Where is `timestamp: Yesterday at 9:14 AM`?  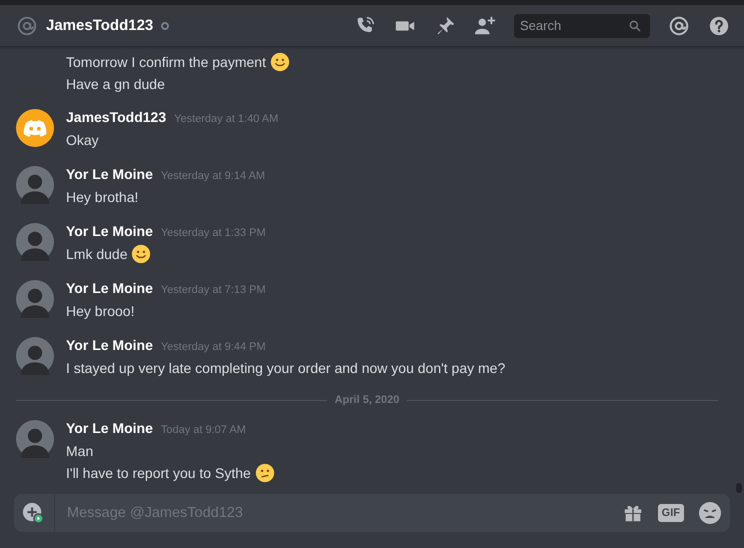
timestamp: Yesterday at 9:14 AM is located at coordinates (213, 176).